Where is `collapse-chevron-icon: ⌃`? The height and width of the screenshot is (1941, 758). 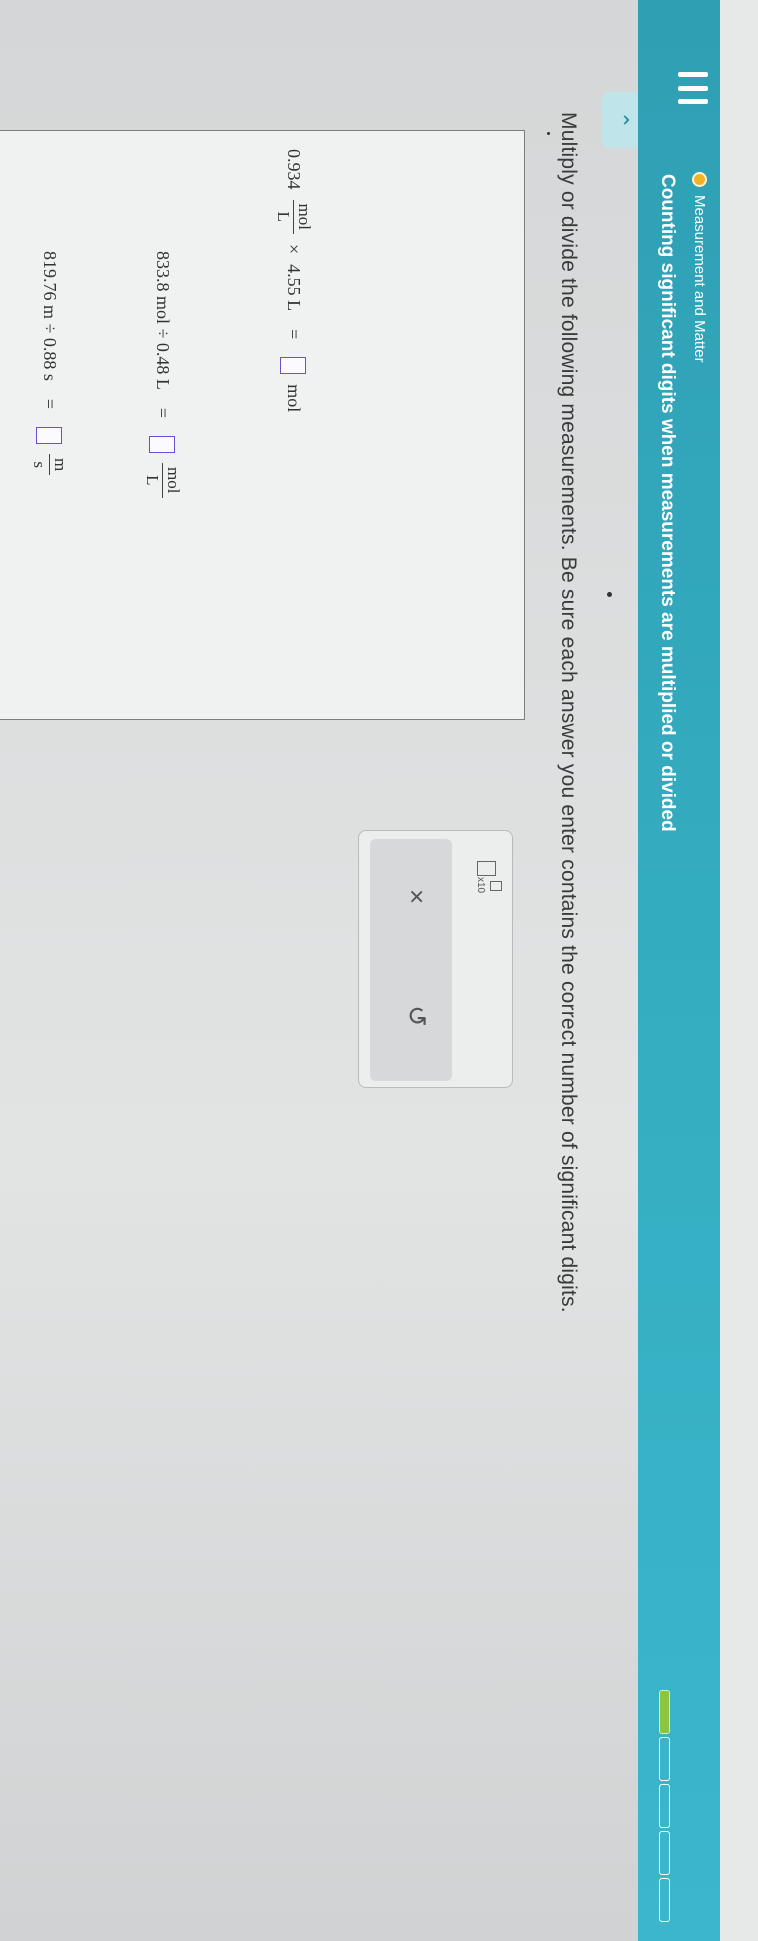
collapse-chevron-icon: ⌃ is located at coordinates (620, 120).